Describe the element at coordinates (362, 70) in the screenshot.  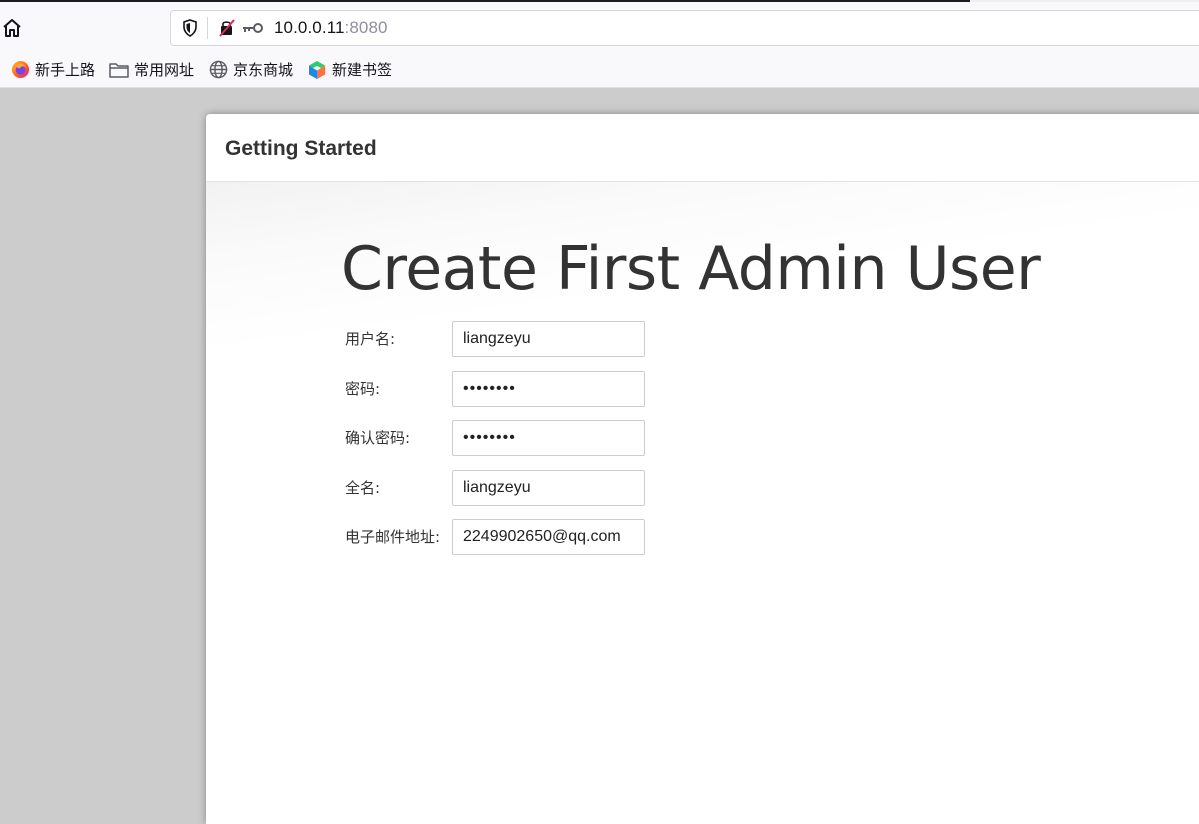
I see `bookmark-label: 新建书签` at that location.